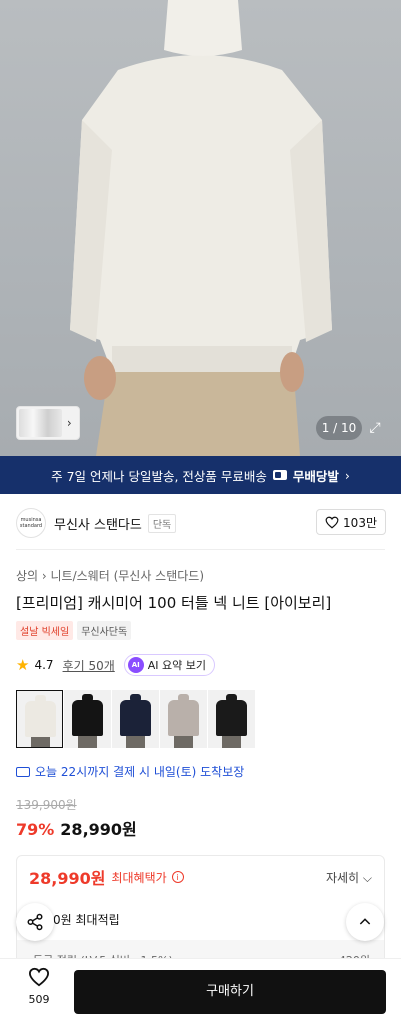  Describe the element at coordinates (135, 665) in the screenshot. I see `ai-icon: AI` at that location.